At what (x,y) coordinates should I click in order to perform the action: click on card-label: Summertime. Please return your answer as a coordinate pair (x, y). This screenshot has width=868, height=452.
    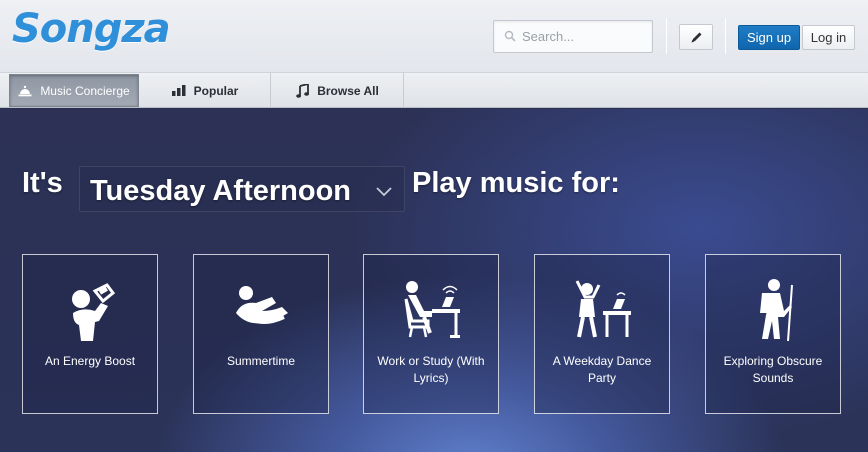
    Looking at the image, I should click on (260, 361).